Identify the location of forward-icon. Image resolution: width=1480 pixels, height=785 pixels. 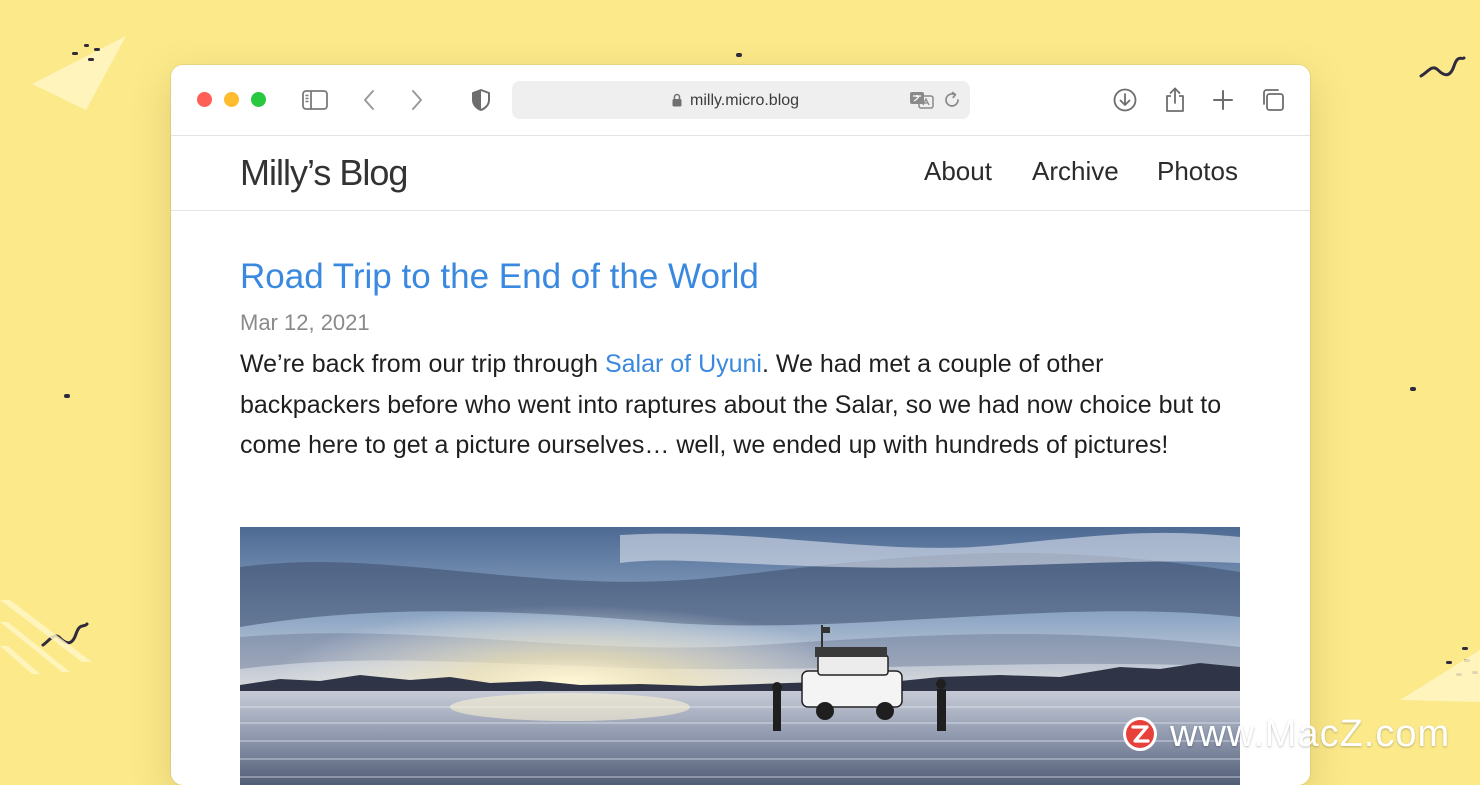
(417, 100).